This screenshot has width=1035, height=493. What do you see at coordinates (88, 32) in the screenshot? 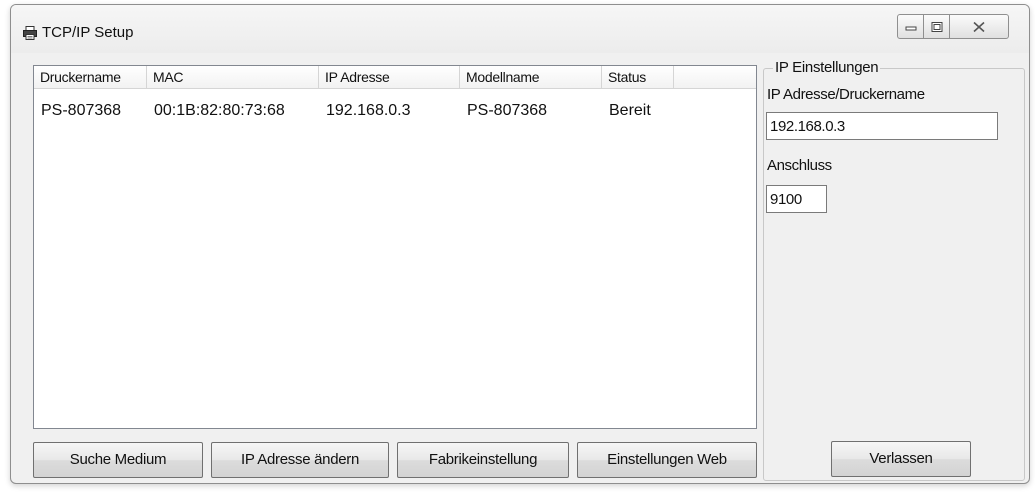
I see `window-title: TCP/IP Setup` at bounding box center [88, 32].